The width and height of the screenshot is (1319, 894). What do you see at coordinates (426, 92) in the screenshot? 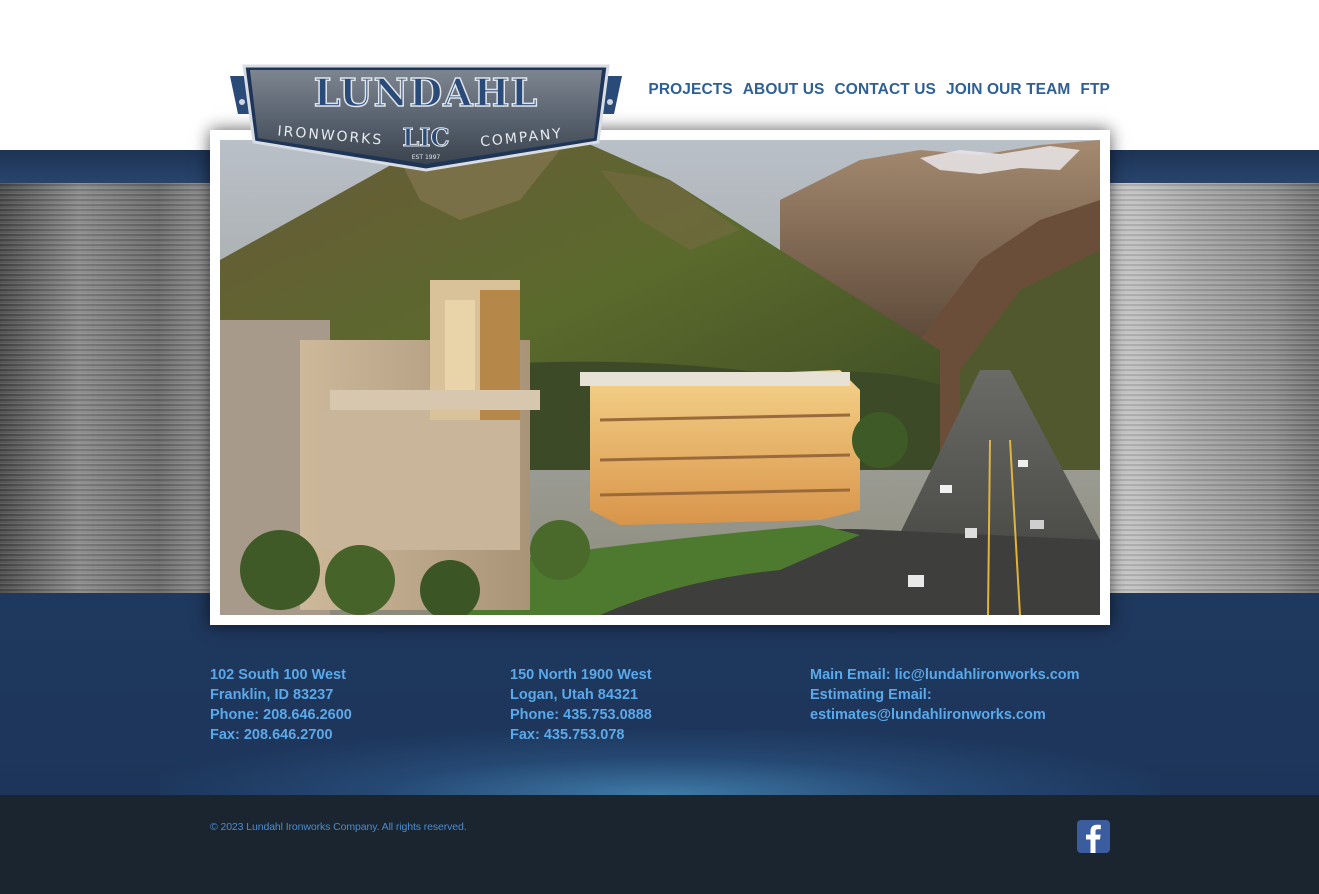
I see `logo-wordmark: LUNDAHL` at bounding box center [426, 92].